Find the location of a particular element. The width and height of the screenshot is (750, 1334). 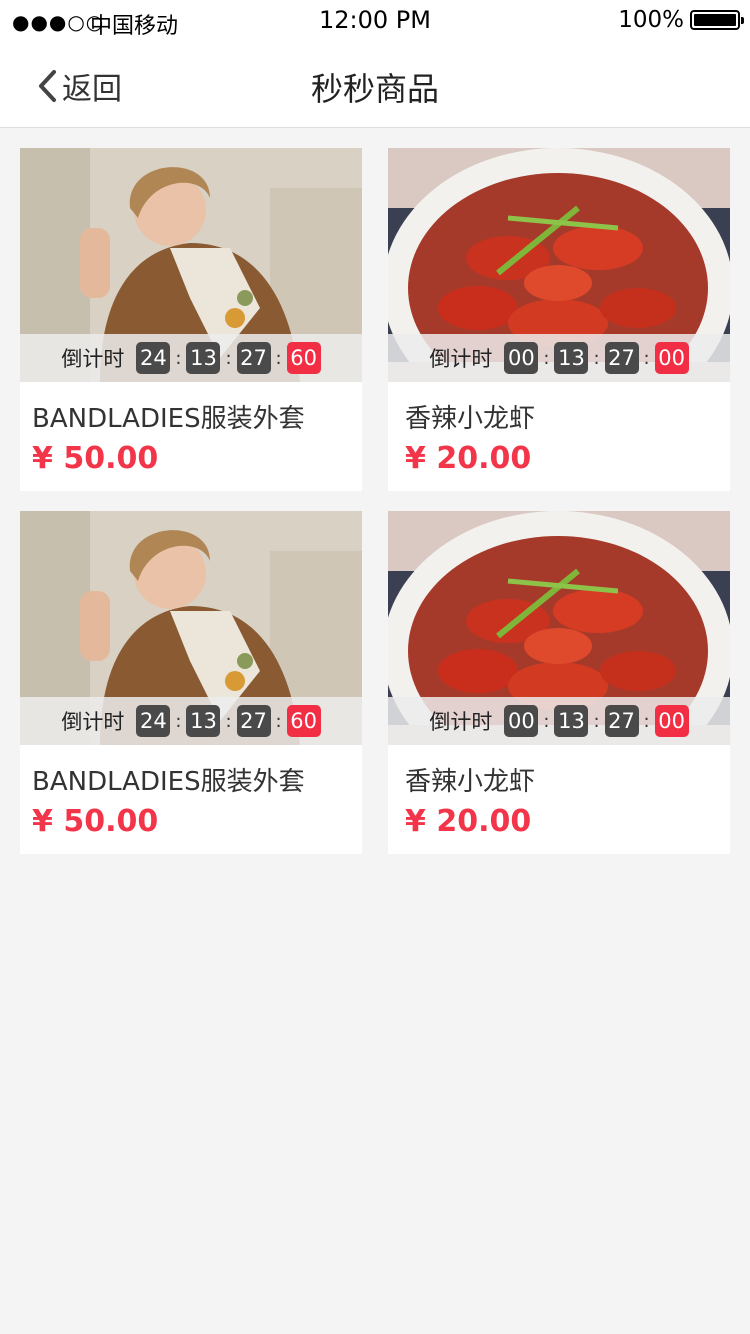

page-title: 秒秒商品 is located at coordinates (374, 89).